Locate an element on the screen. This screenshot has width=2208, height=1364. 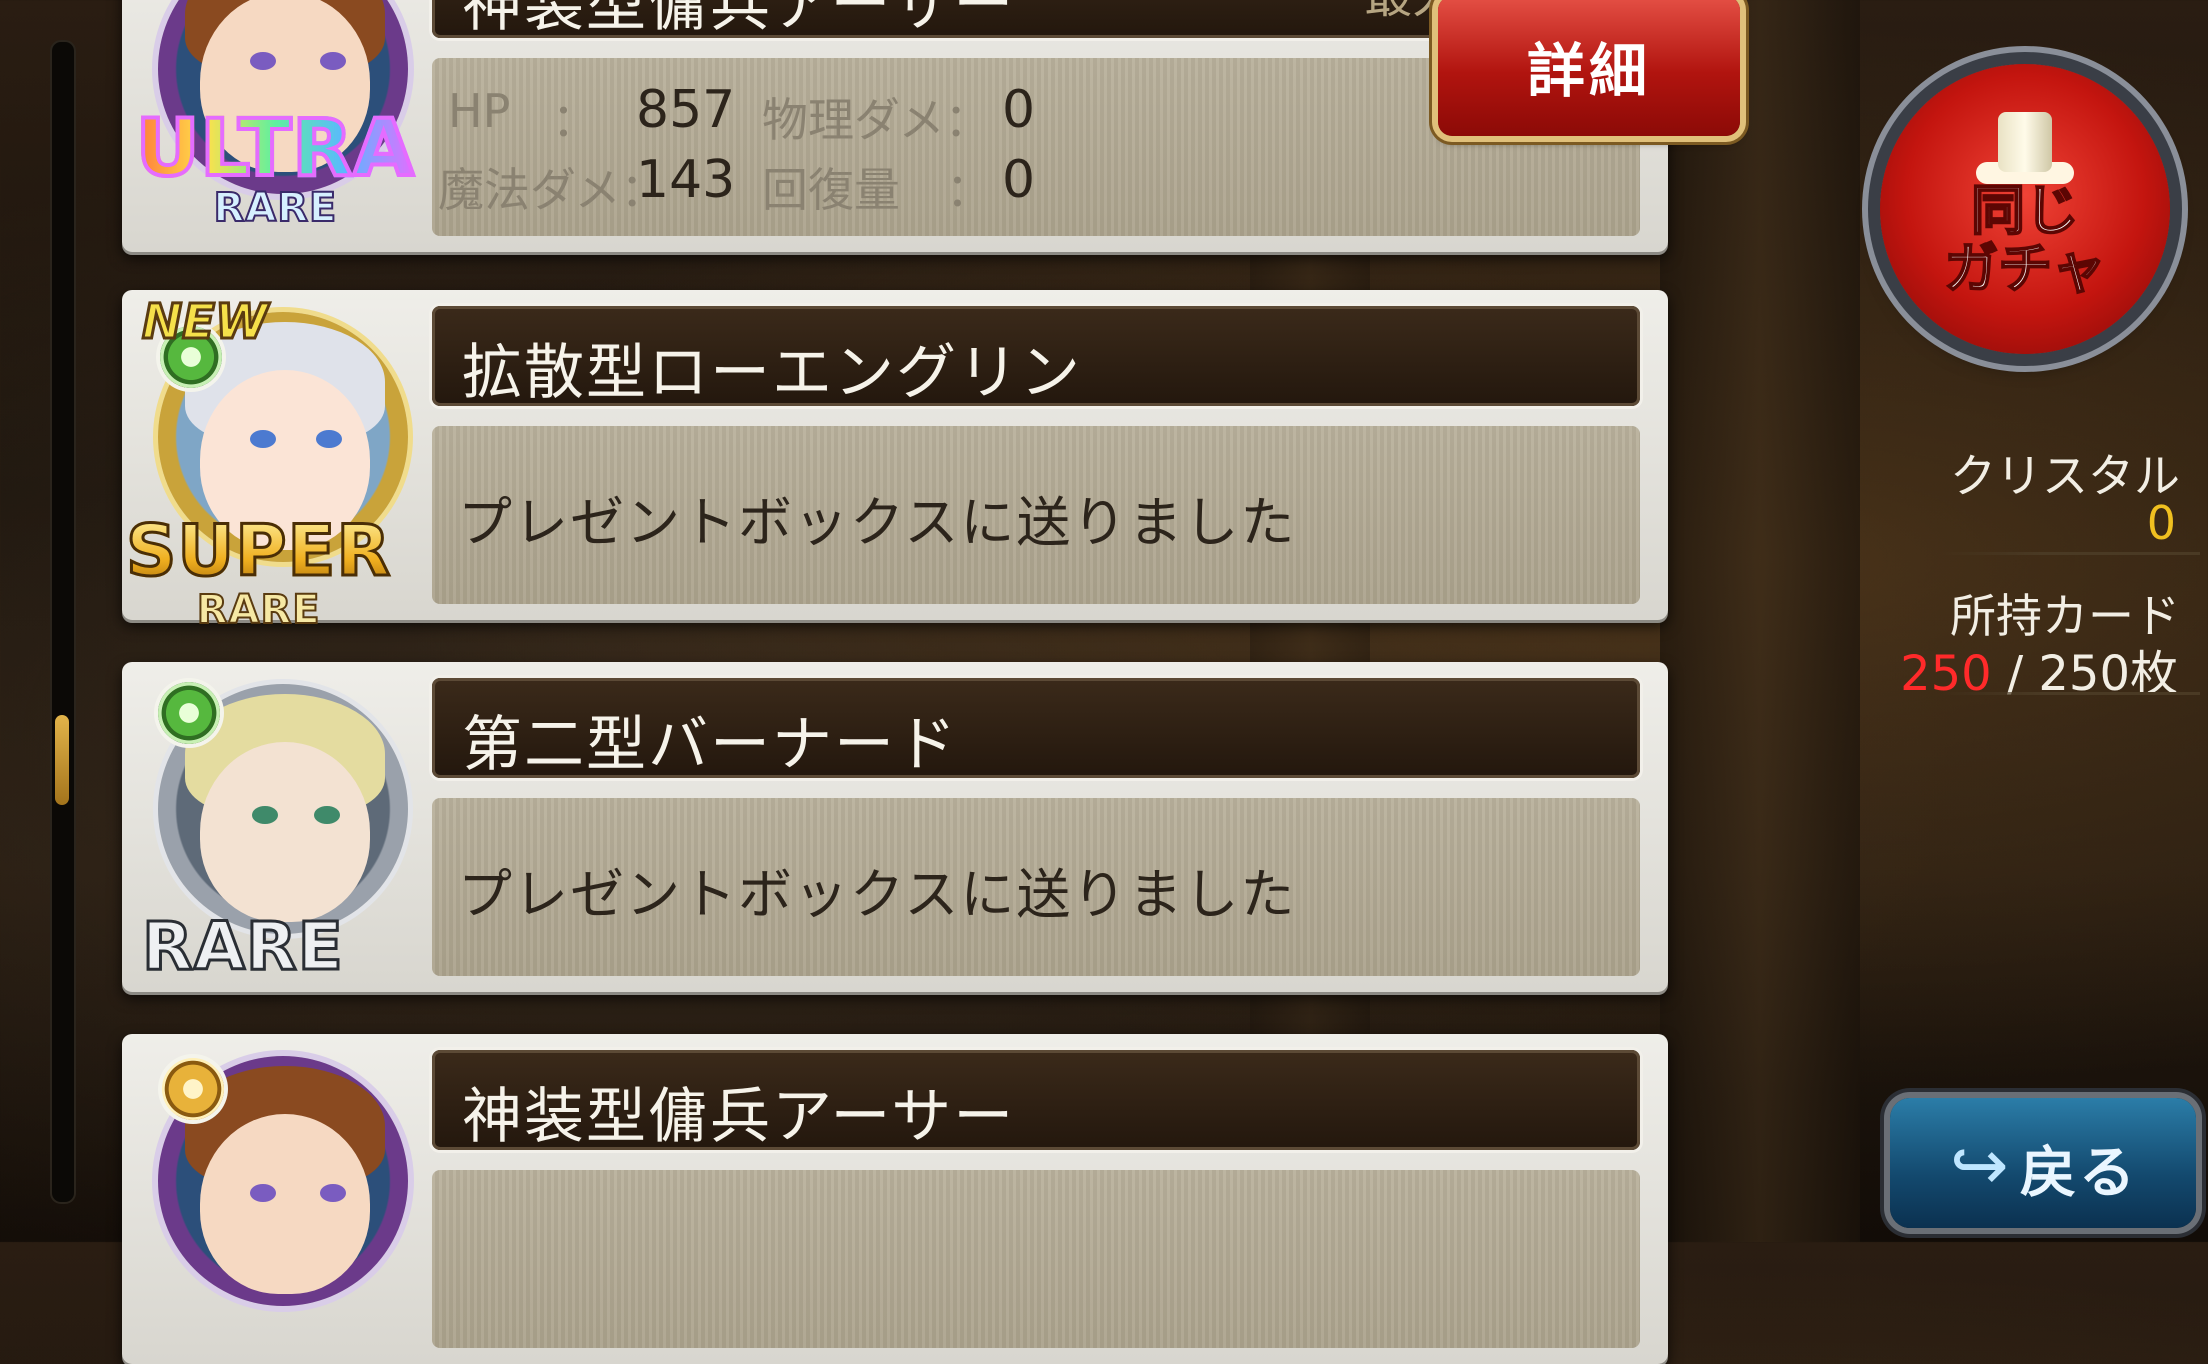
card-name-bar: 拡散型ローエングリン is located at coordinates (1036, 357).